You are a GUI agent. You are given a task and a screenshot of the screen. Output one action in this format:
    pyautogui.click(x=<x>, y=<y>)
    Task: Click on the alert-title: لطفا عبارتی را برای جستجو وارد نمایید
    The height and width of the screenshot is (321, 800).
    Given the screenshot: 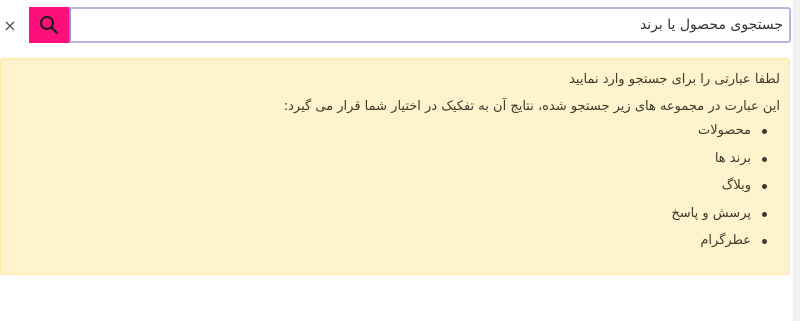 What is the action you would take?
    pyautogui.click(x=674, y=79)
    